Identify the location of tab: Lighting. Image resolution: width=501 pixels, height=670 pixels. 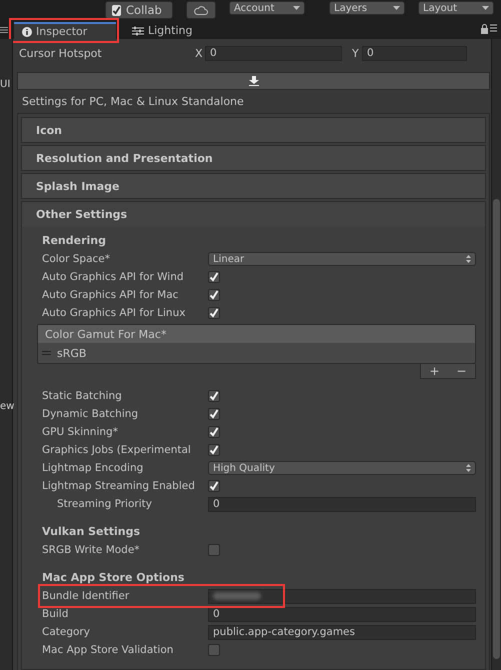
(158, 30).